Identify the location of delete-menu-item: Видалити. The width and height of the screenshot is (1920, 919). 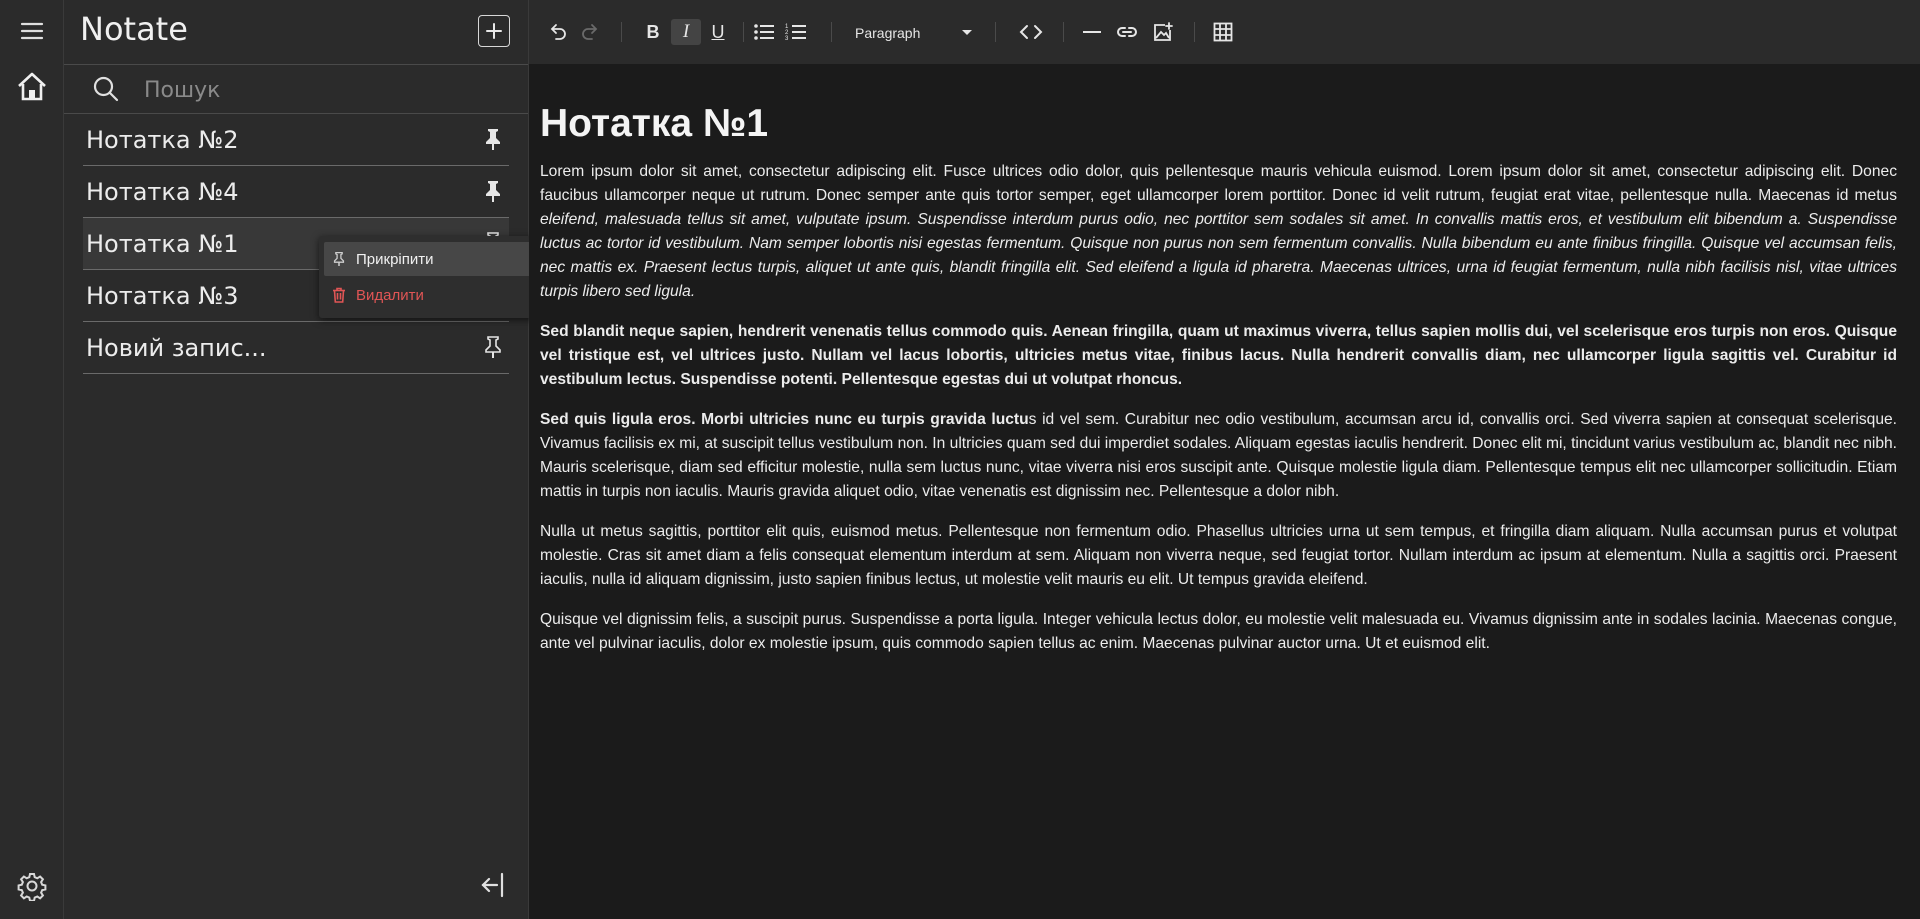
(428, 295).